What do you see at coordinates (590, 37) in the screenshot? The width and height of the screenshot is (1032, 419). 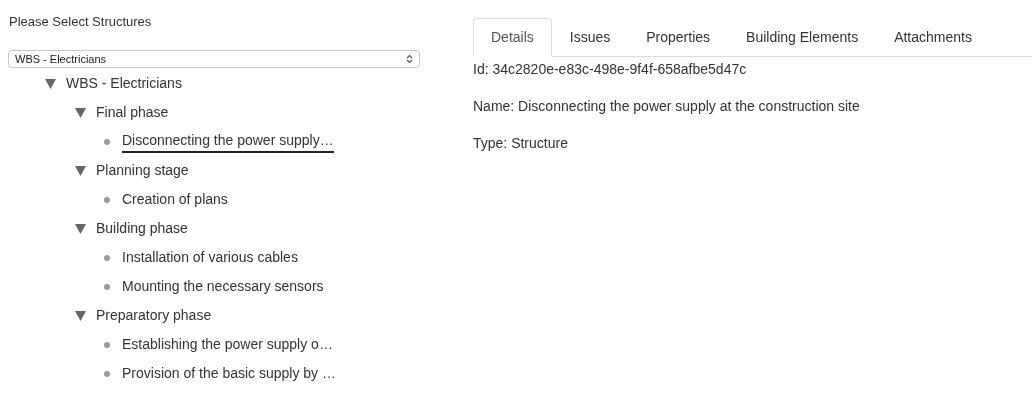 I see `tab: Issues` at bounding box center [590, 37].